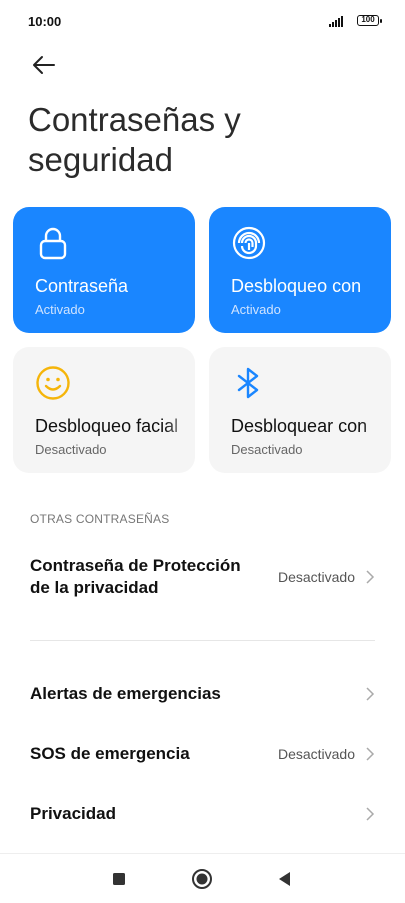 Image resolution: width=405 pixels, height=903 pixels. I want to click on lock-icon, so click(53, 243).